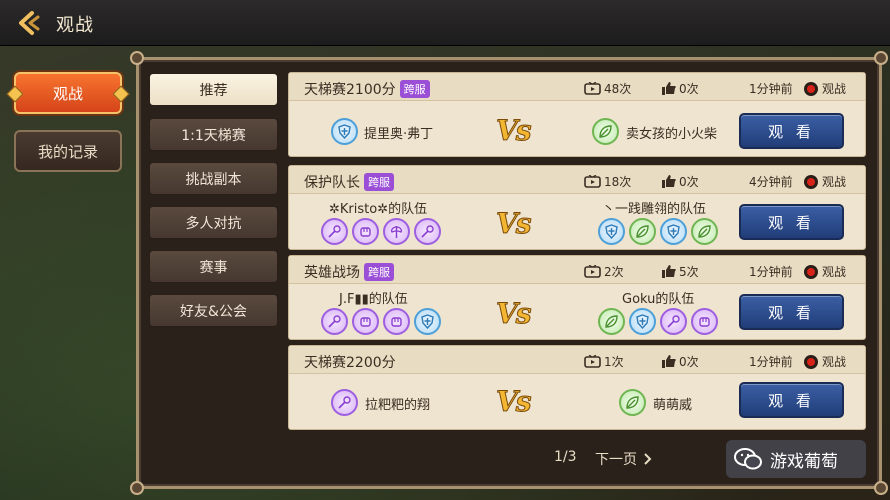  Describe the element at coordinates (378, 209) in the screenshot. I see `left-team-name: ✲Kristo✲的队伍` at that location.